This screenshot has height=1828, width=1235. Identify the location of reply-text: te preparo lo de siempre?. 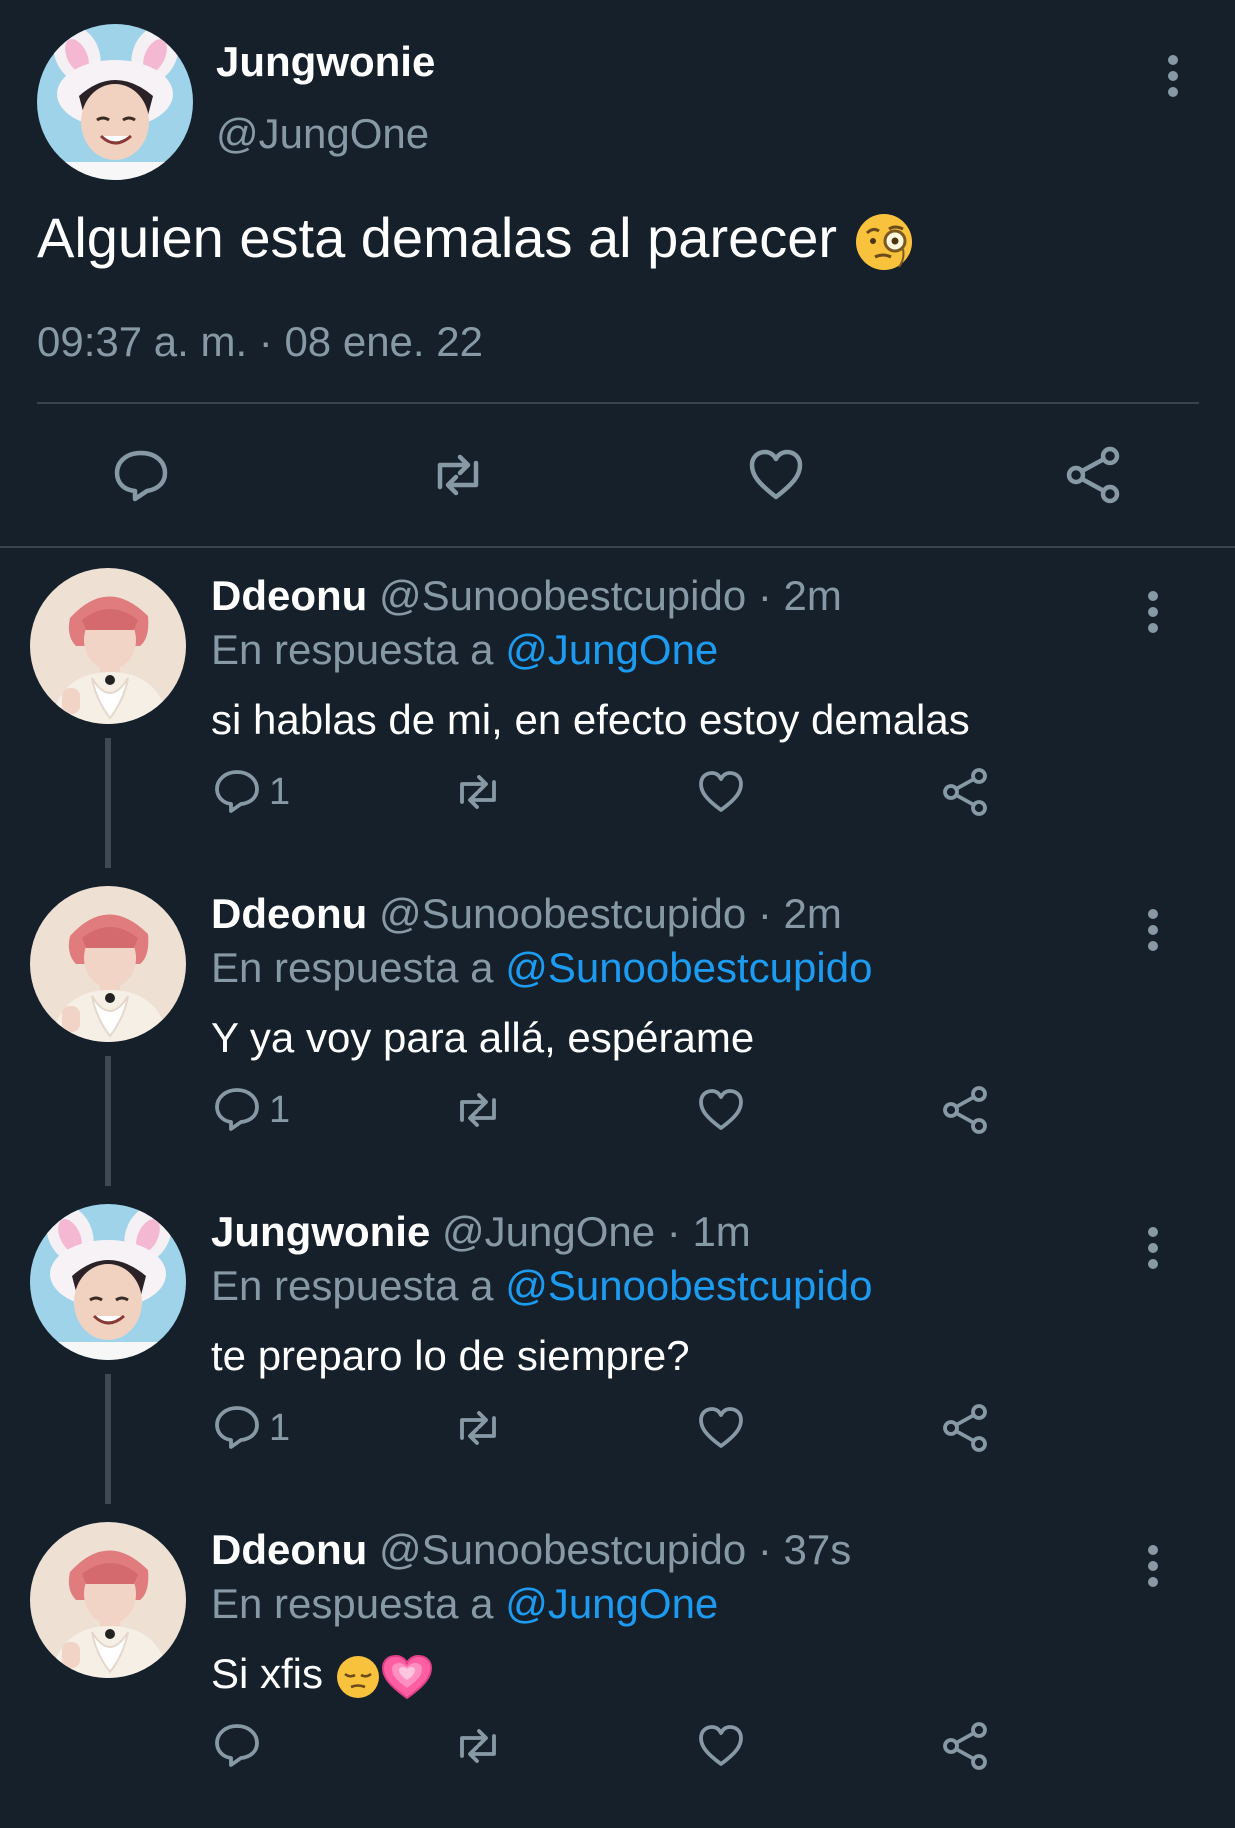
(450, 1355).